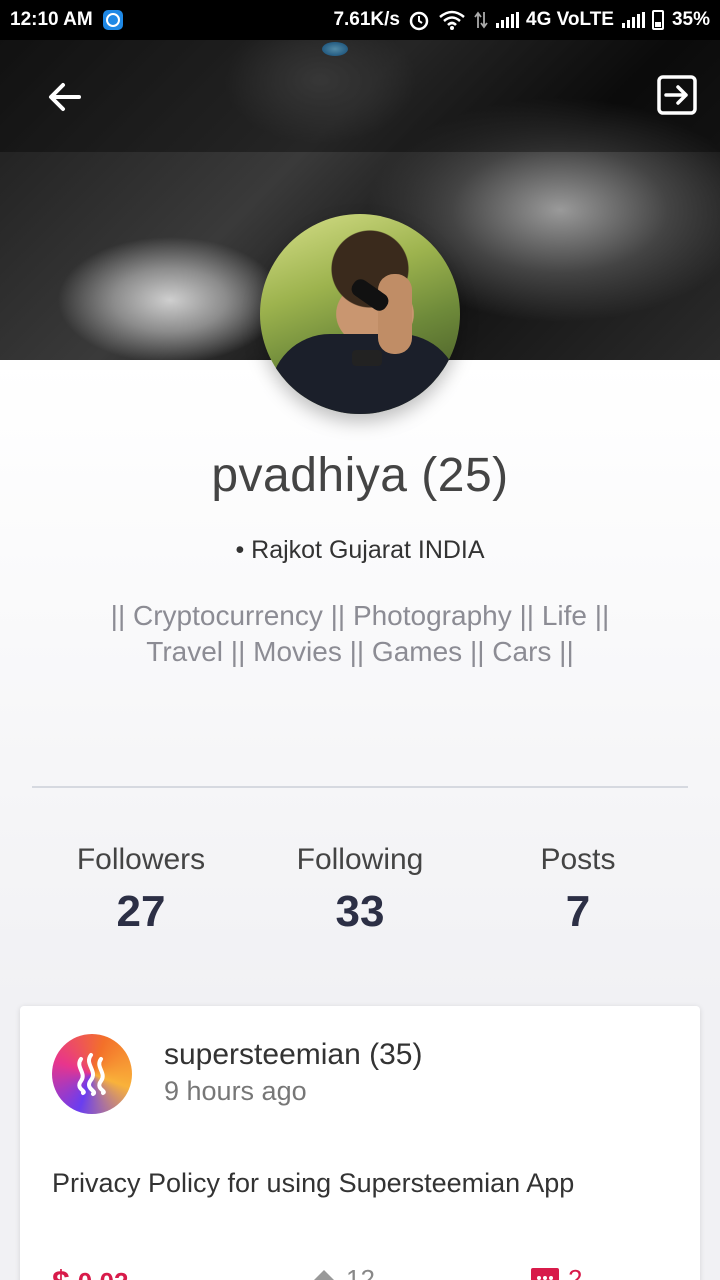 This screenshot has width=720, height=1280. I want to click on steem-logo-icon, so click(91, 1074).